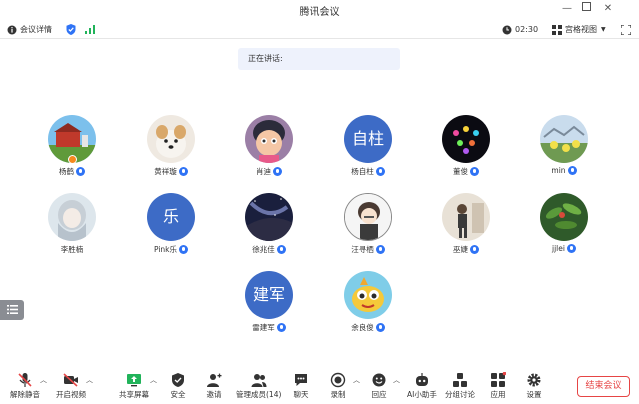 This screenshot has height=404, width=639. I want to click on participant-name: jjlei, so click(558, 248).